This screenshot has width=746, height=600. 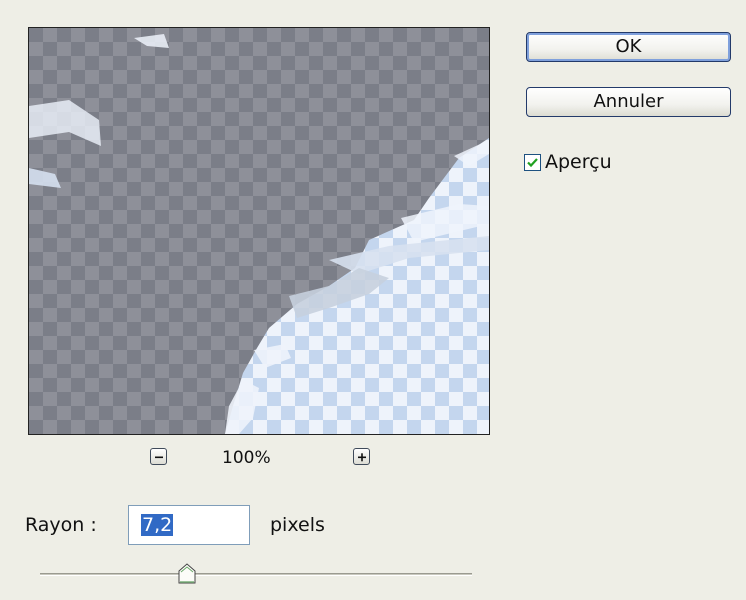 What do you see at coordinates (61, 525) in the screenshot?
I see `radius-label: Rayon :` at bounding box center [61, 525].